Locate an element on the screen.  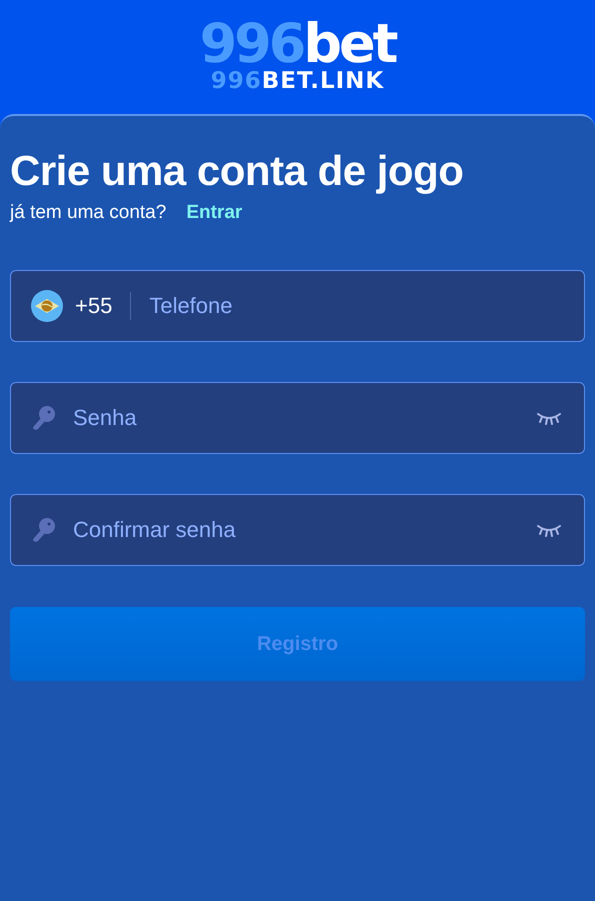
input-field: +55 Telefone is located at coordinates (297, 306).